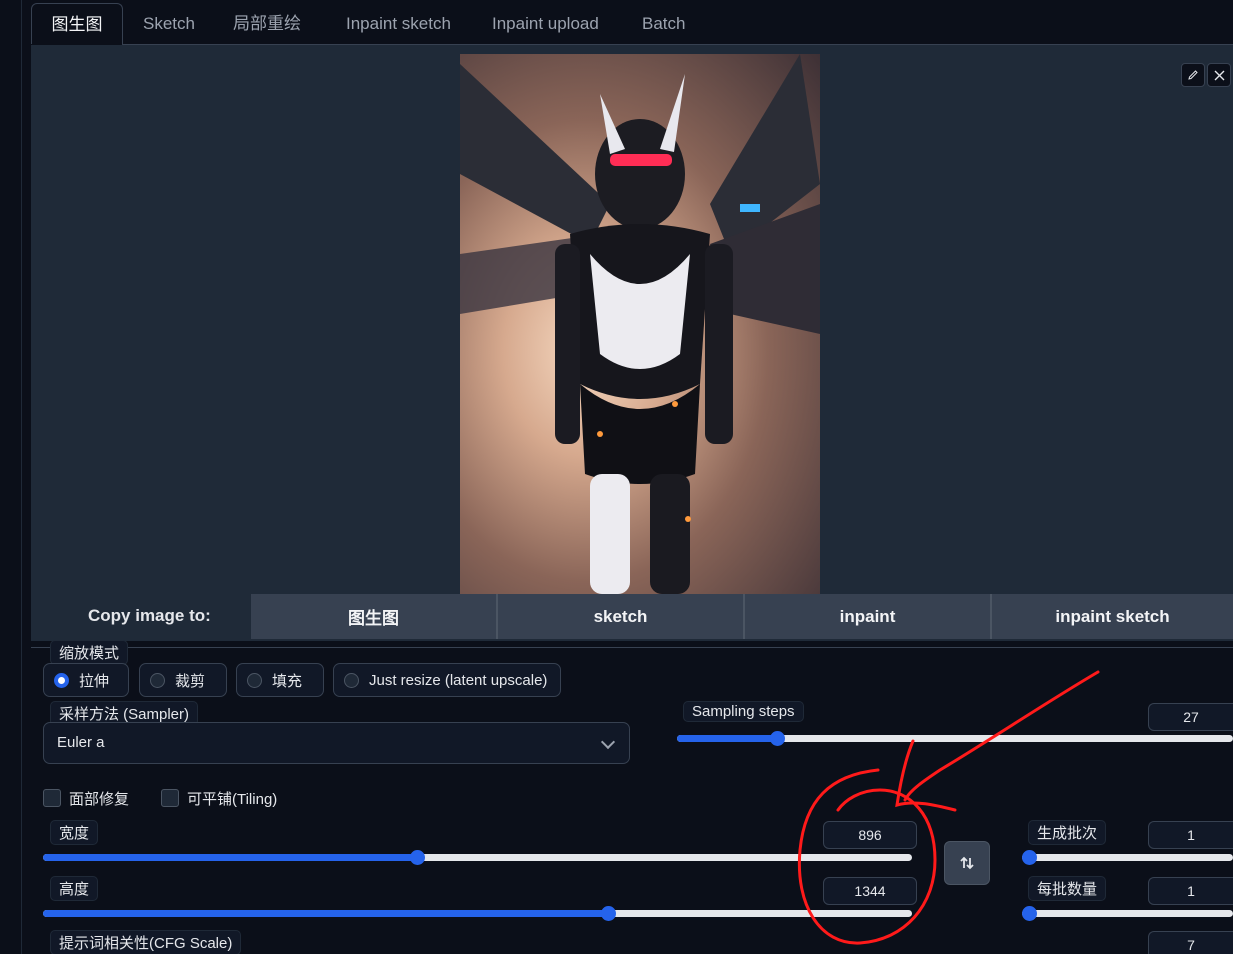  What do you see at coordinates (1127, 913) in the screenshot?
I see `batch-size-slider` at bounding box center [1127, 913].